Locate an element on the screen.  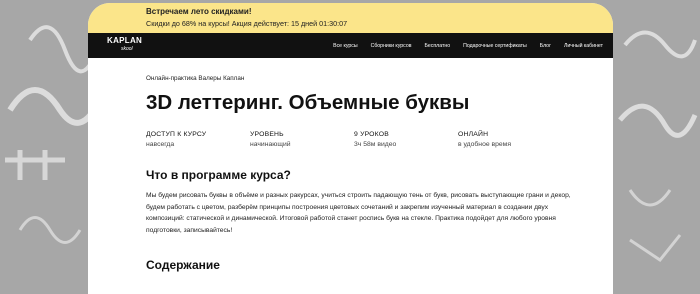
meta-level: УРОВЕНЬ начинающий is located at coordinates (302, 139).